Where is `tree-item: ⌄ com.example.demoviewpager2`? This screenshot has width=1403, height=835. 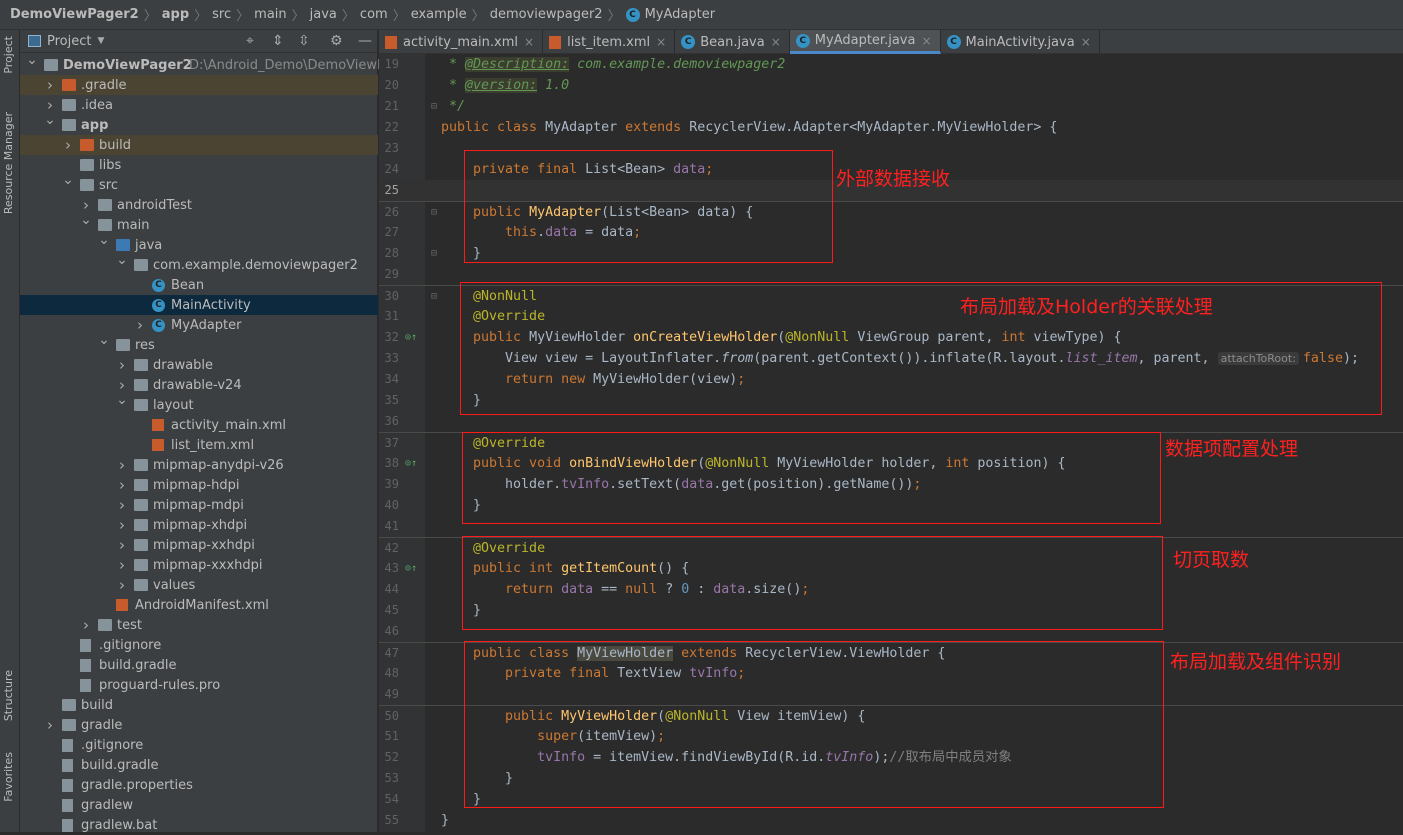
tree-item: ⌄ com.example.demoviewpager2 is located at coordinates (199, 263).